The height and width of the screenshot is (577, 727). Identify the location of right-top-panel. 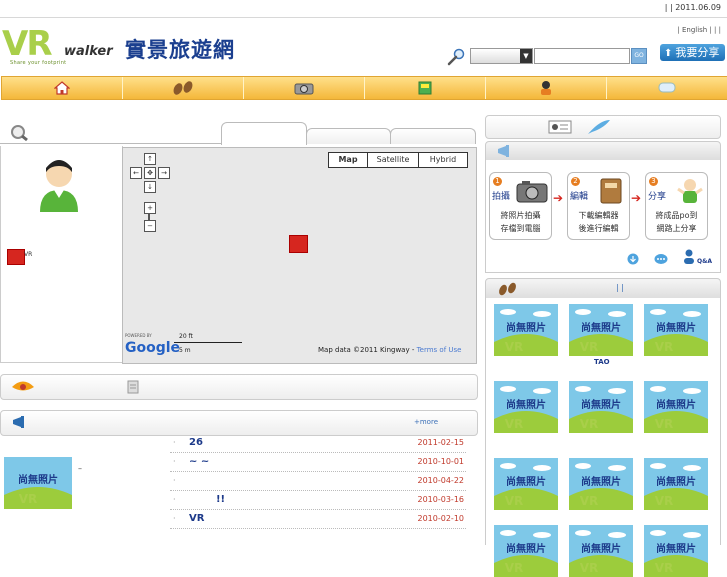
(603, 127).